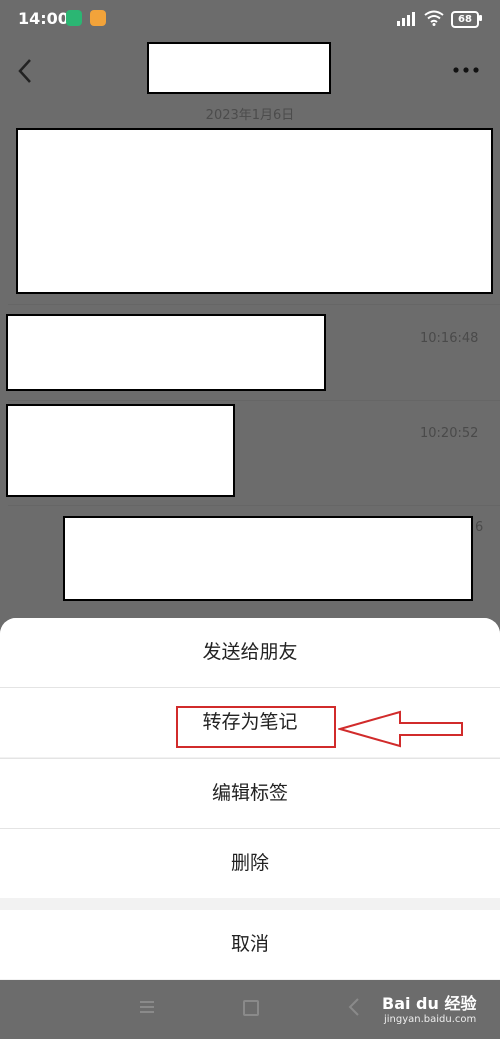 The height and width of the screenshot is (1039, 500). What do you see at coordinates (74, 18) in the screenshot?
I see `shield-app-icon` at bounding box center [74, 18].